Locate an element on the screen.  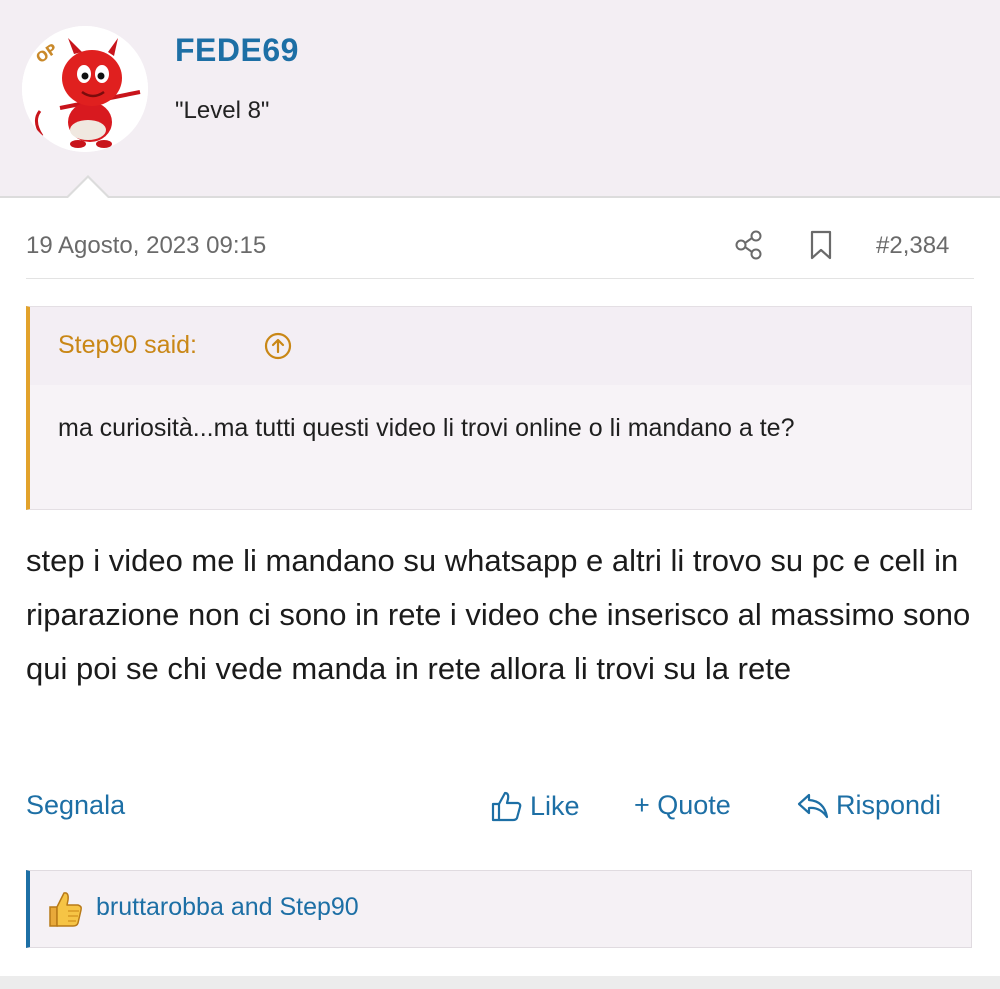
reactions-bar: bruttarobba and Step90 is located at coordinates (499, 909).